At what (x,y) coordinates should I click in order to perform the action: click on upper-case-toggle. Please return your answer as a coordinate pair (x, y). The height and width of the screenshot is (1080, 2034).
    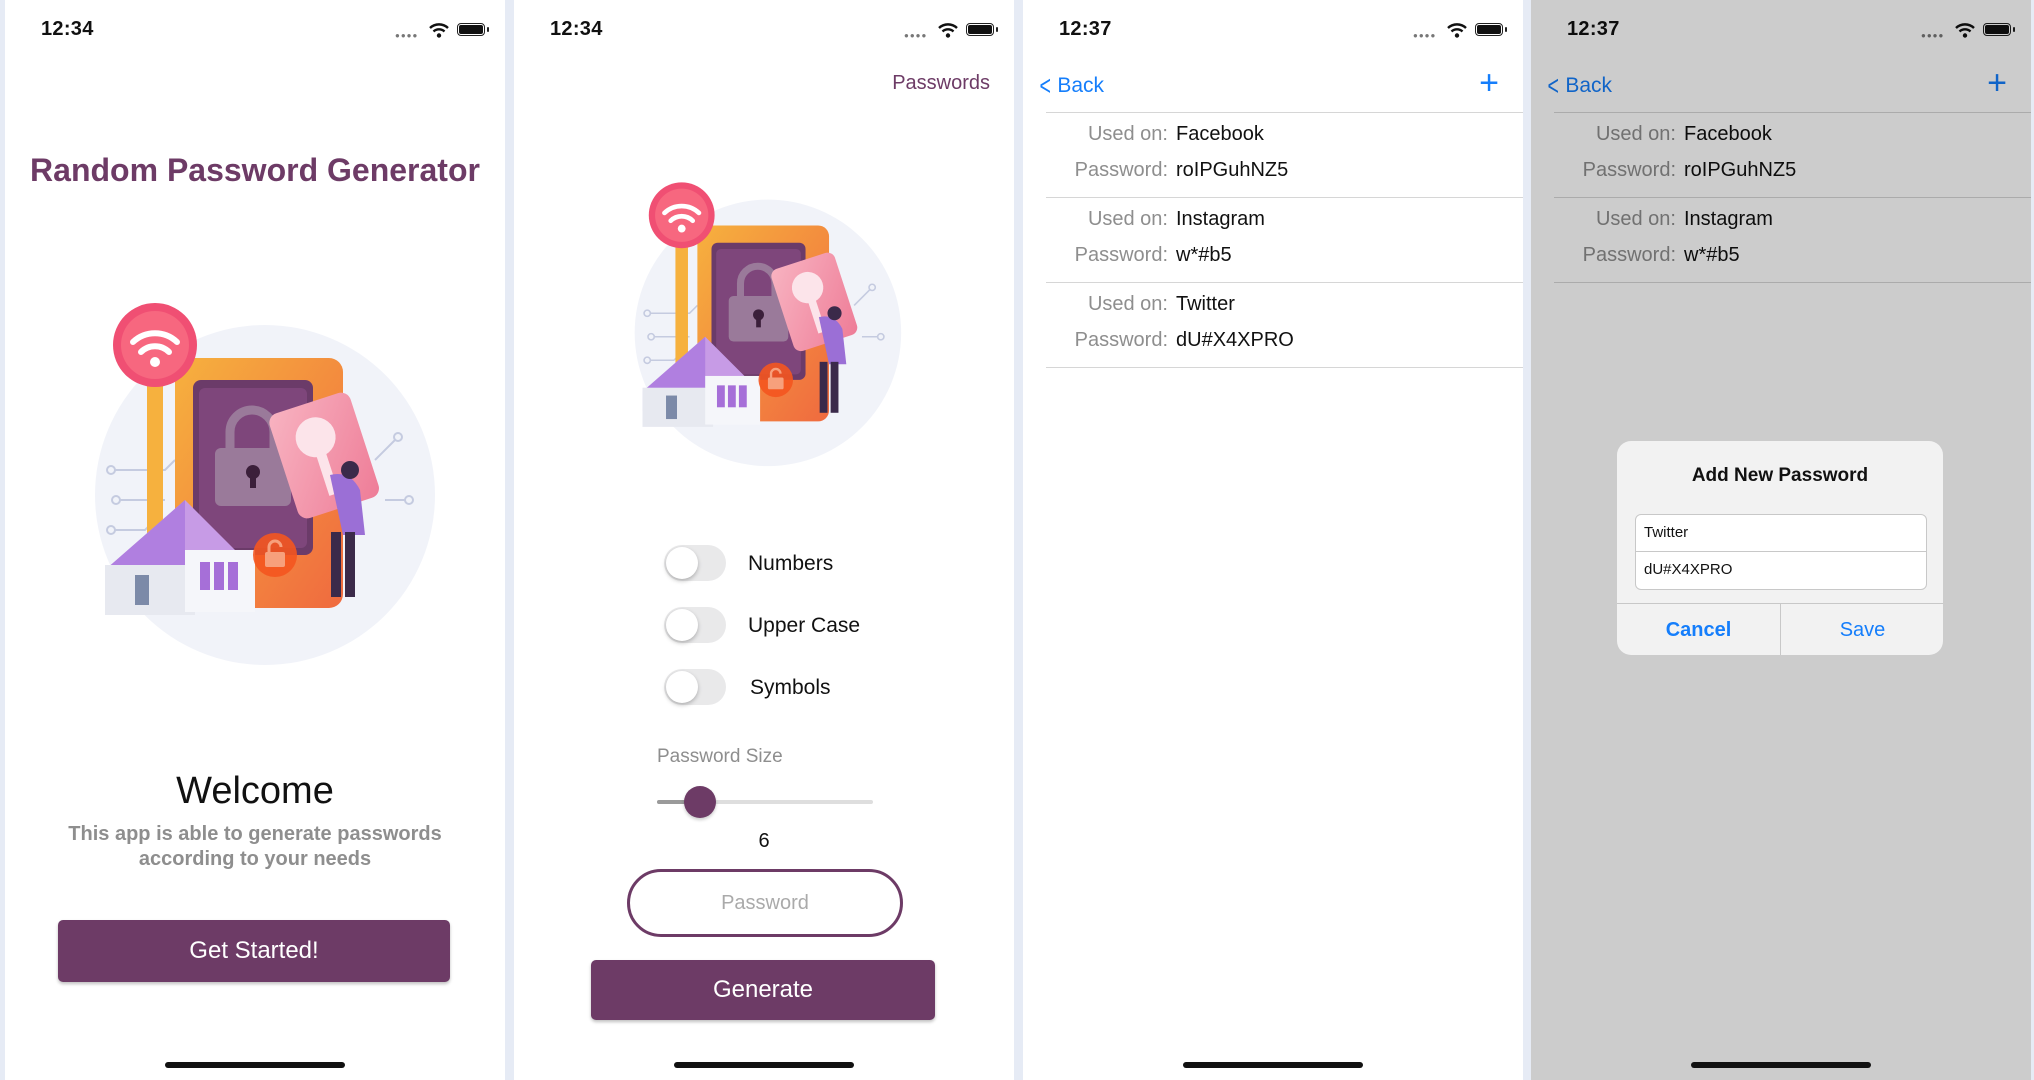
    Looking at the image, I should click on (695, 625).